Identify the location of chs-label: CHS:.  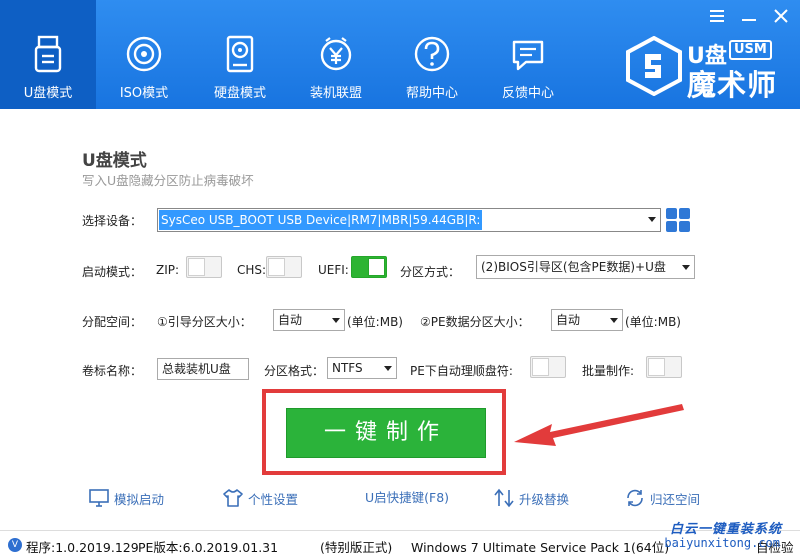
(252, 270).